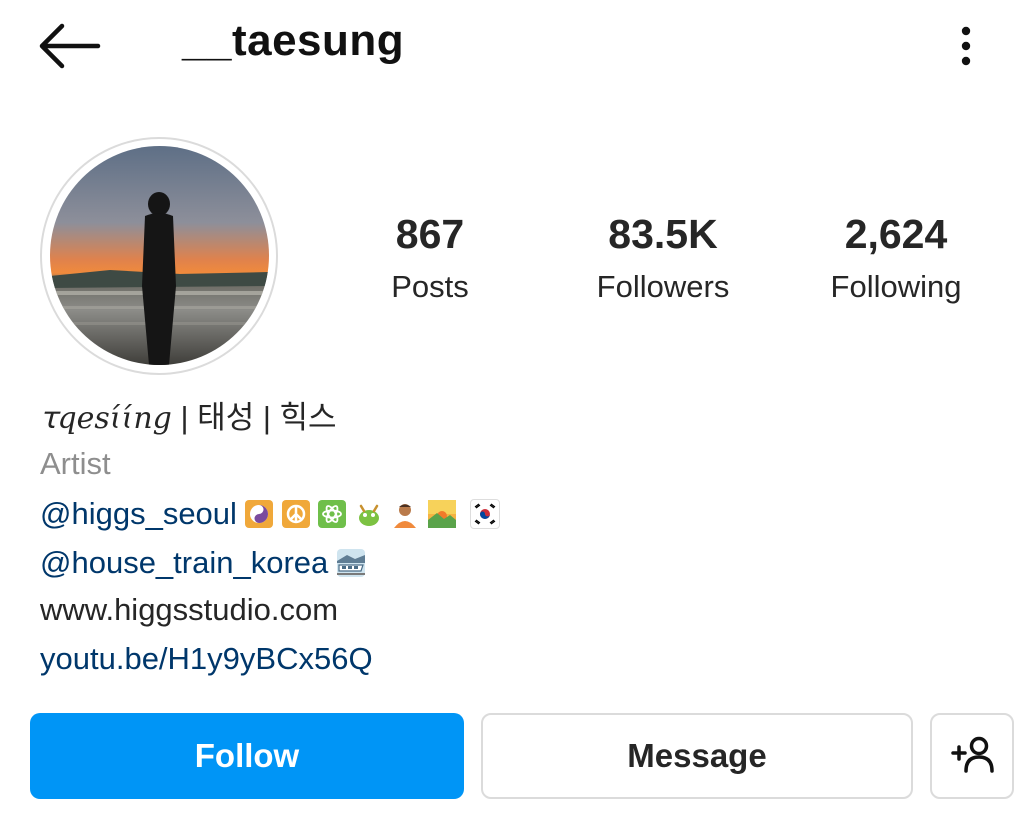  I want to click on message-button: Message, so click(697, 756).